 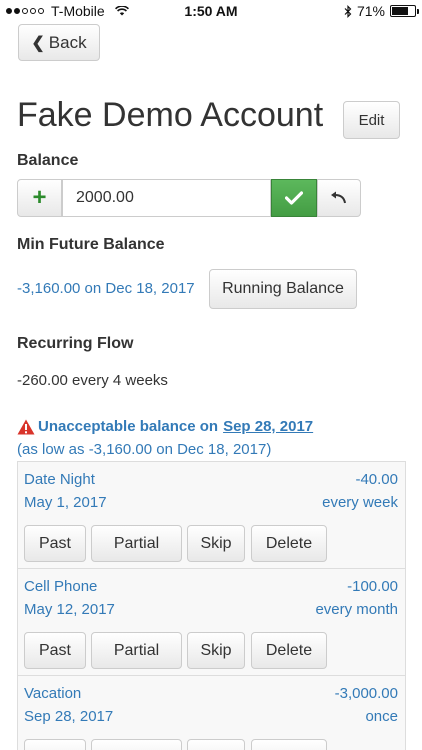 I want to click on balance-input, so click(x=166, y=198).